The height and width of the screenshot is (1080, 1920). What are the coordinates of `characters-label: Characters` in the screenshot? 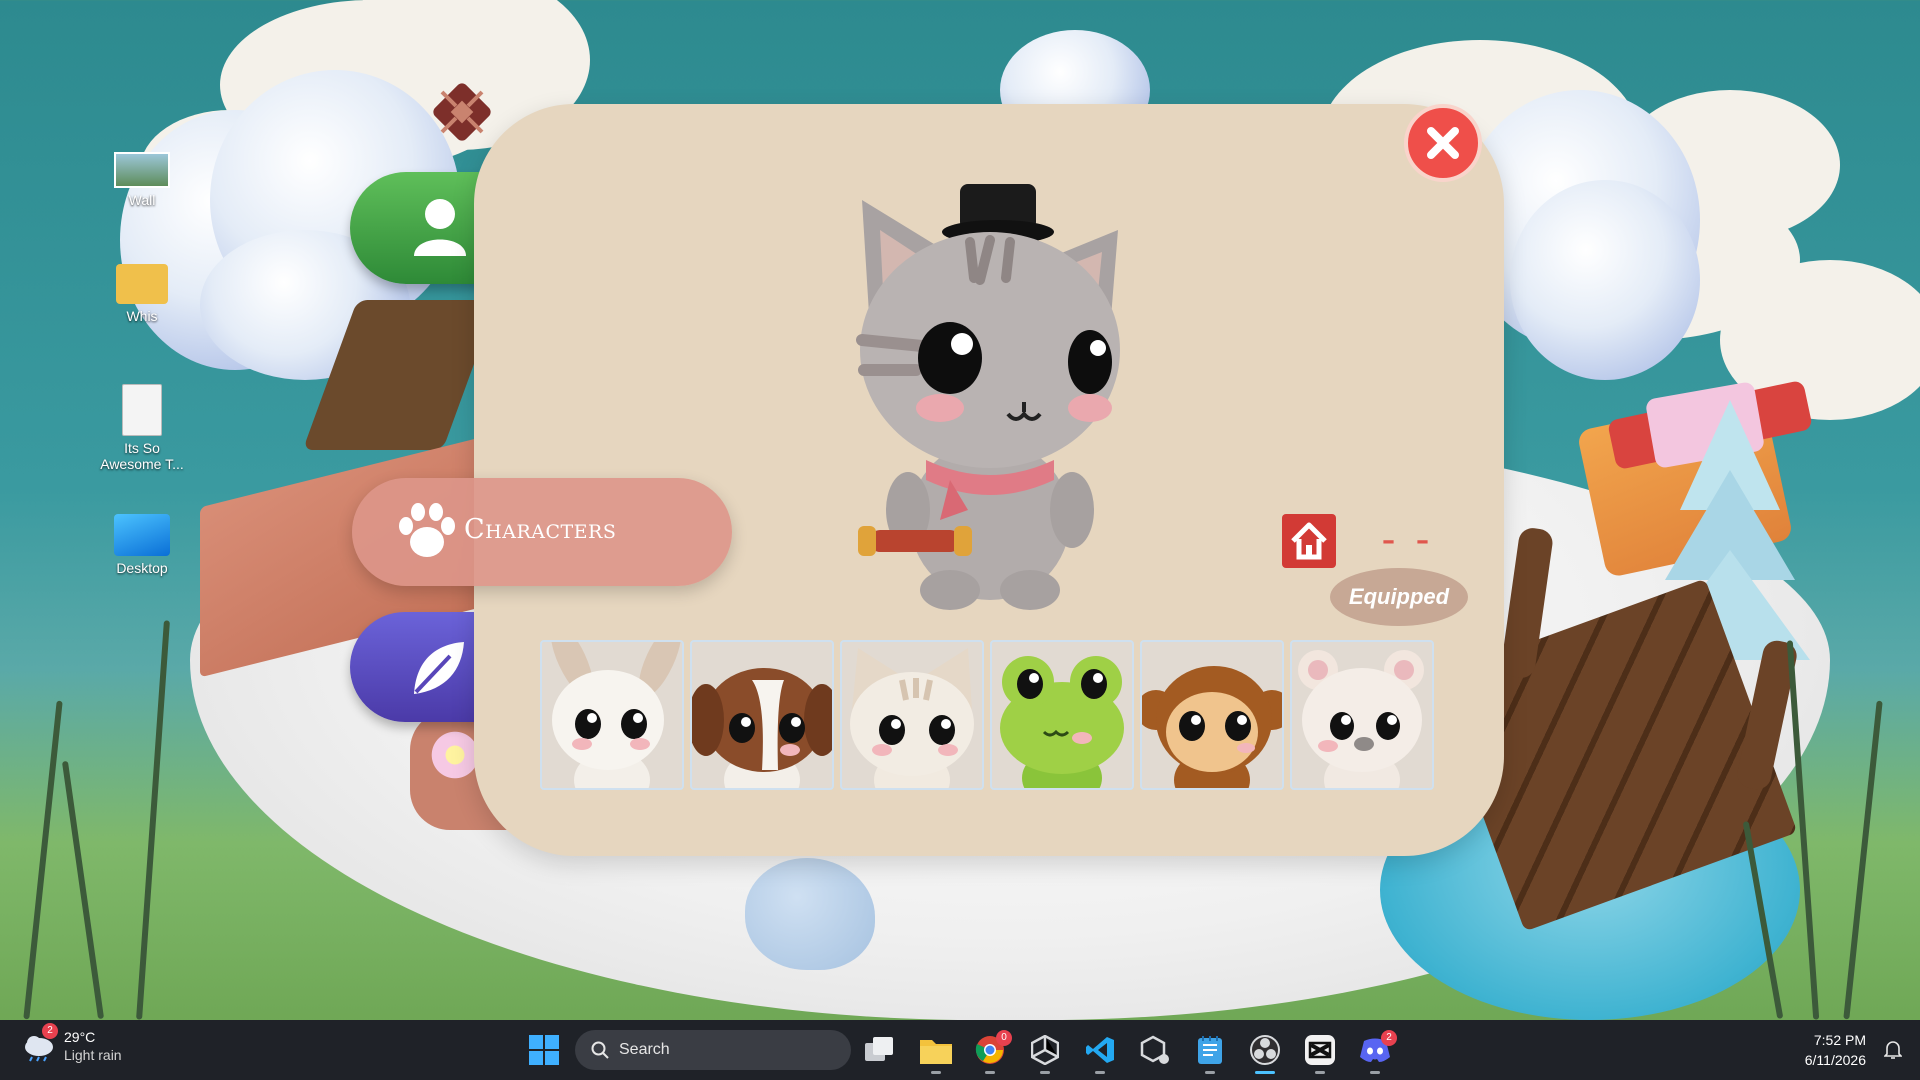 It's located at (540, 529).